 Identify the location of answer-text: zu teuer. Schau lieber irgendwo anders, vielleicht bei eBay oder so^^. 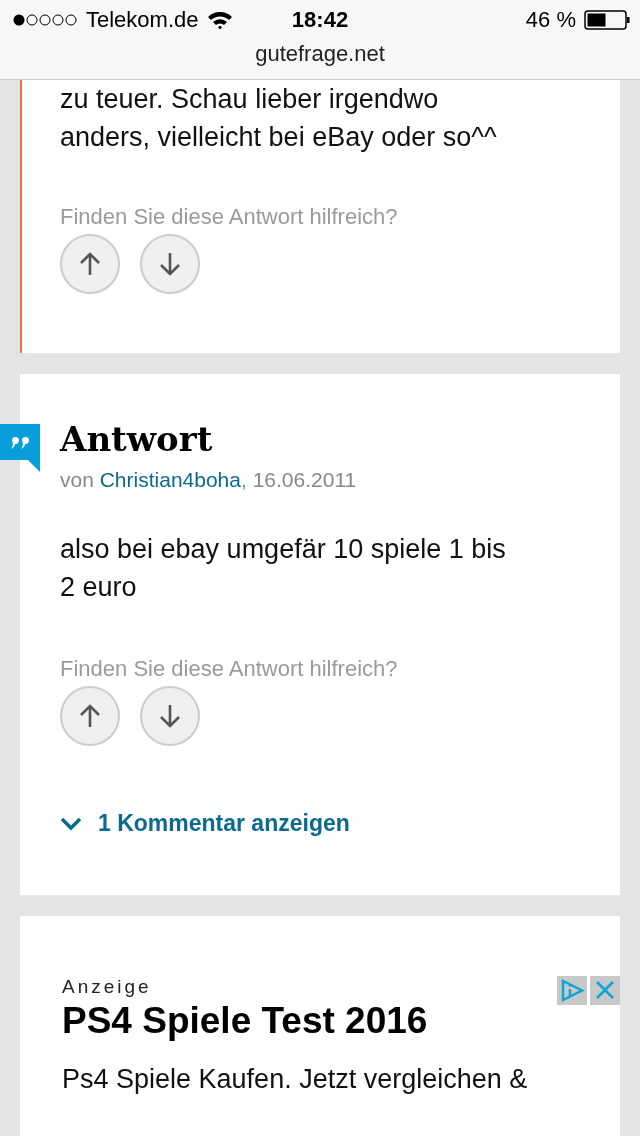
(279, 118).